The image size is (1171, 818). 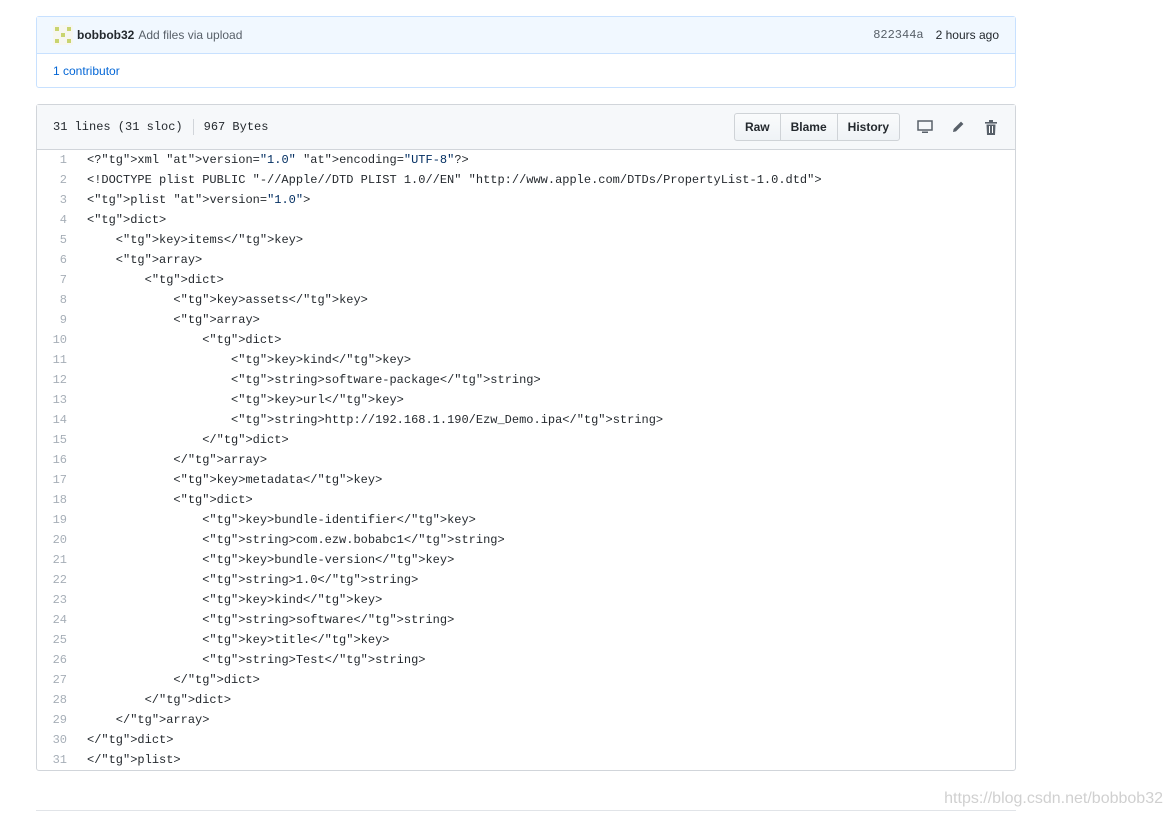 What do you see at coordinates (236, 127) in the screenshot?
I see `file-size: 967 Bytes` at bounding box center [236, 127].